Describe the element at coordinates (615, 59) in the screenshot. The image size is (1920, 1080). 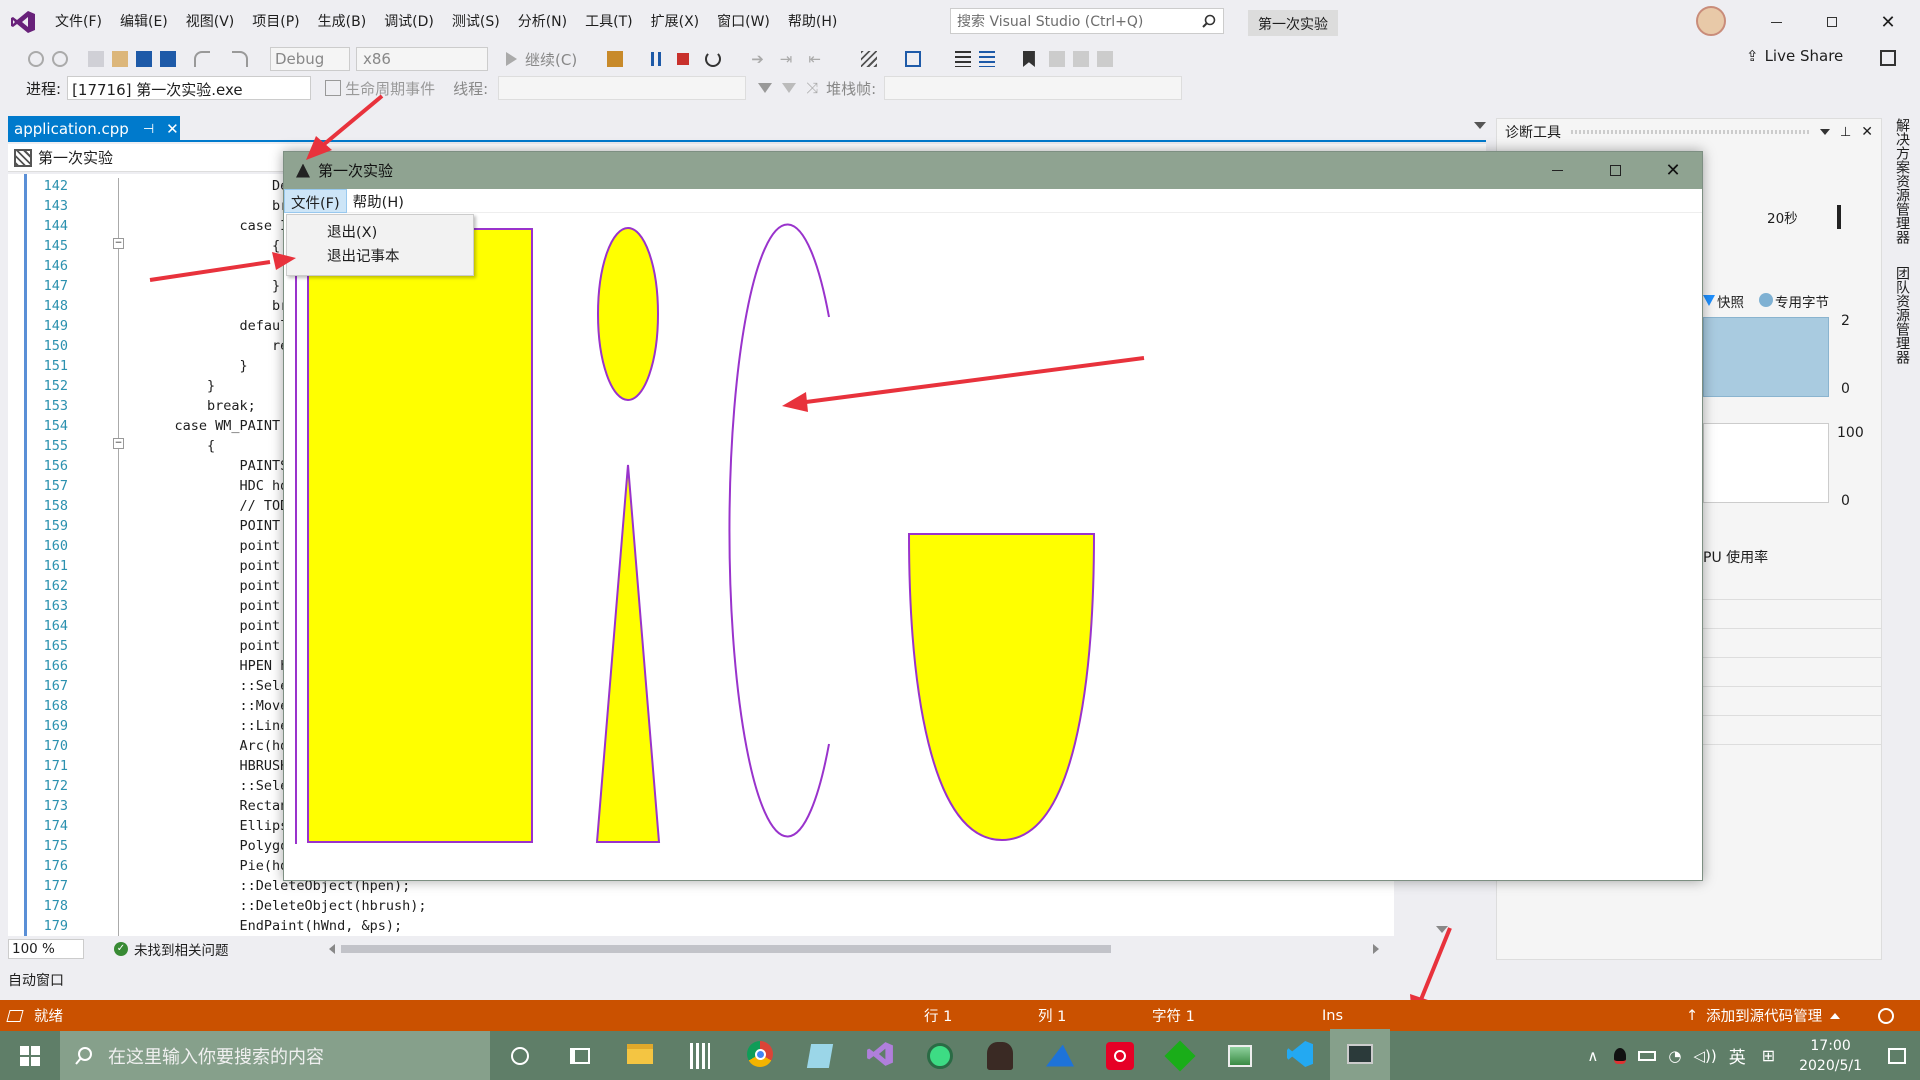
I see `attach-icon` at that location.